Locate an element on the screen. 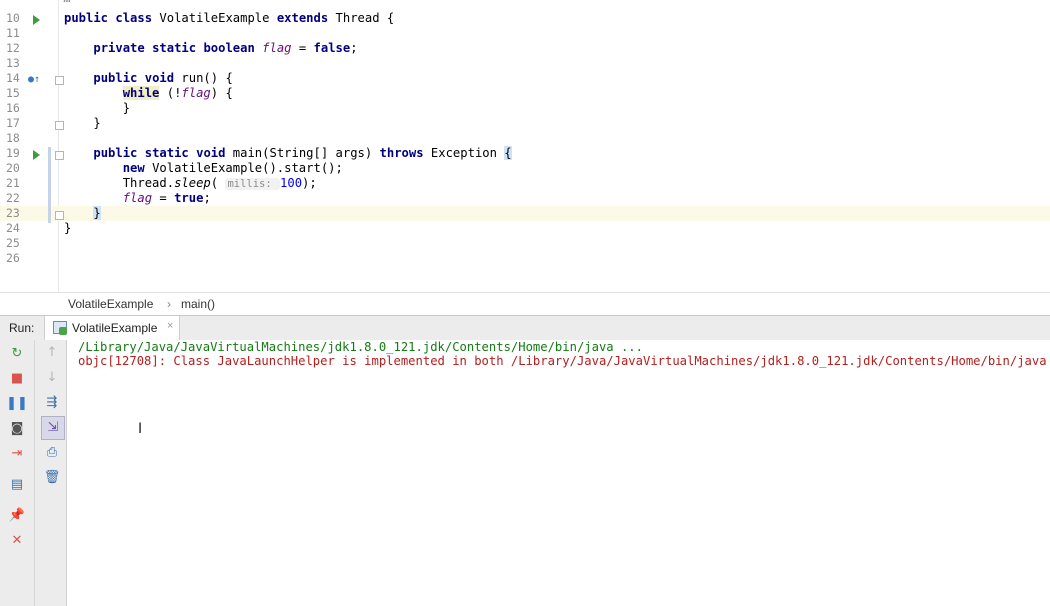 The height and width of the screenshot is (606, 1050). code-token: Thread { is located at coordinates (365, 18).